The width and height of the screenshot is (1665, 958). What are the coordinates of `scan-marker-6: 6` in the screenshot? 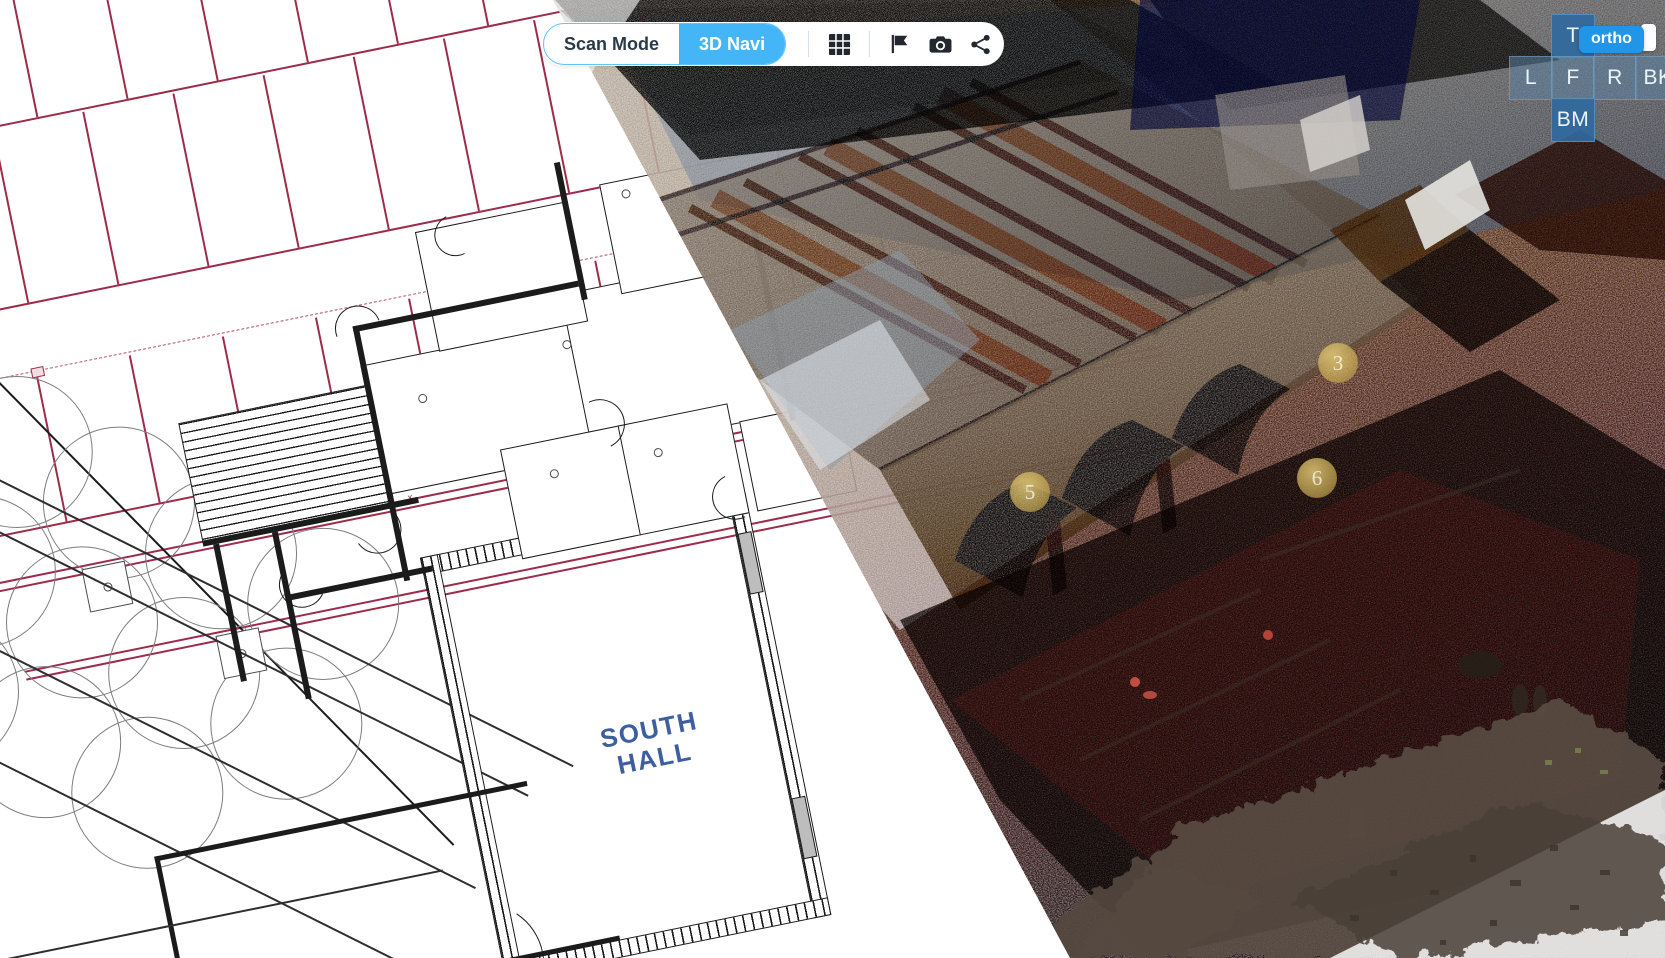 It's located at (1317, 478).